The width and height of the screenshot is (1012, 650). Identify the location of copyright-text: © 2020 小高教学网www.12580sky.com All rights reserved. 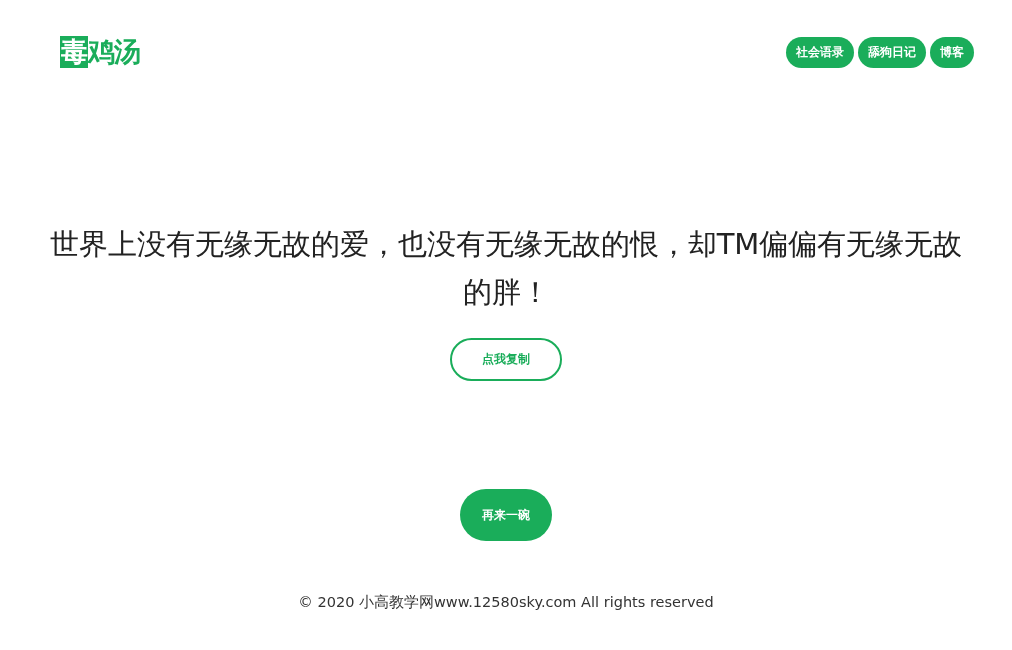
(506, 602).